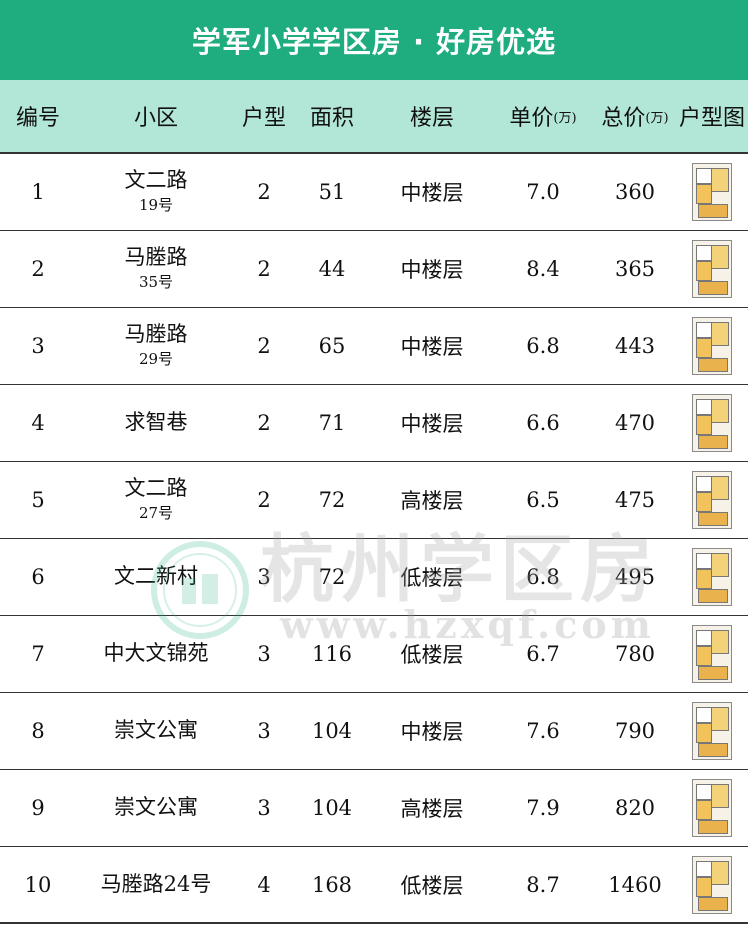 The width and height of the screenshot is (748, 925). I want to click on cell-name-main: 中大文锦苑, so click(156, 653).